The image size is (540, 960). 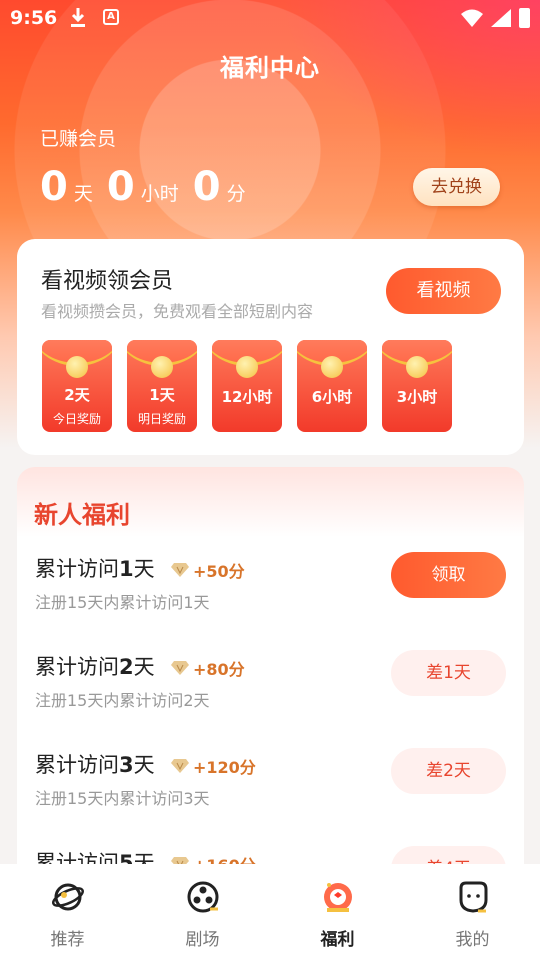 What do you see at coordinates (159, 194) in the screenshot?
I see `earned-hours-unit: 小时` at bounding box center [159, 194].